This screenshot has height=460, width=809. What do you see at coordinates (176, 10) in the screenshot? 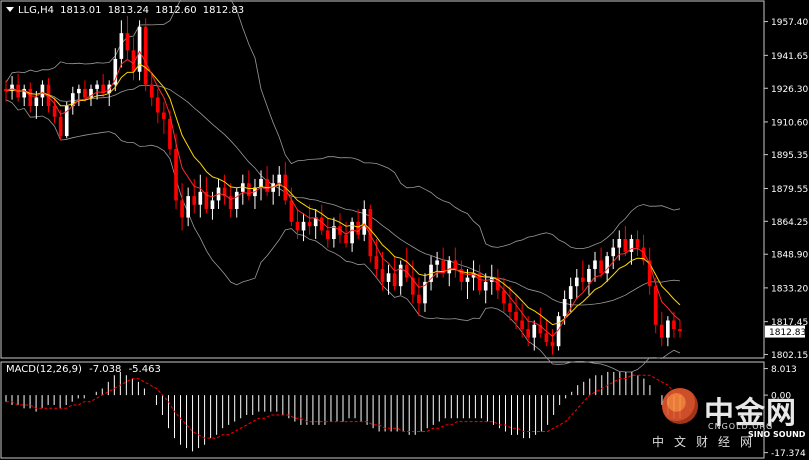
I see `low-value: 1812.60` at bounding box center [176, 10].